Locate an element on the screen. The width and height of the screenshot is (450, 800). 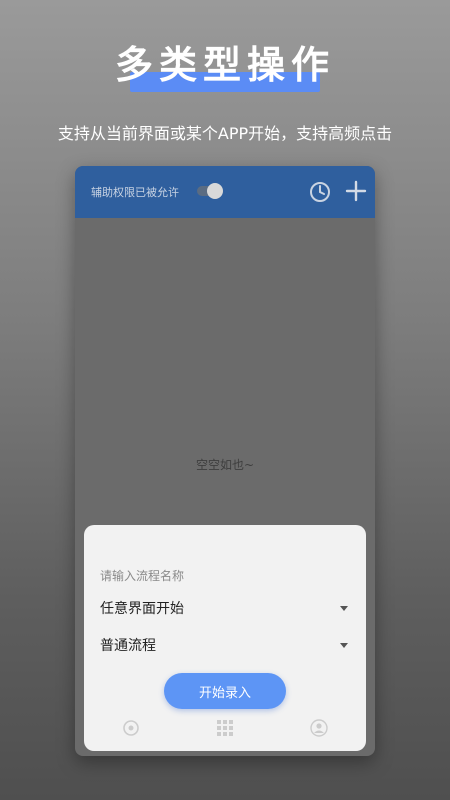
grid-icon is located at coordinates (225, 728).